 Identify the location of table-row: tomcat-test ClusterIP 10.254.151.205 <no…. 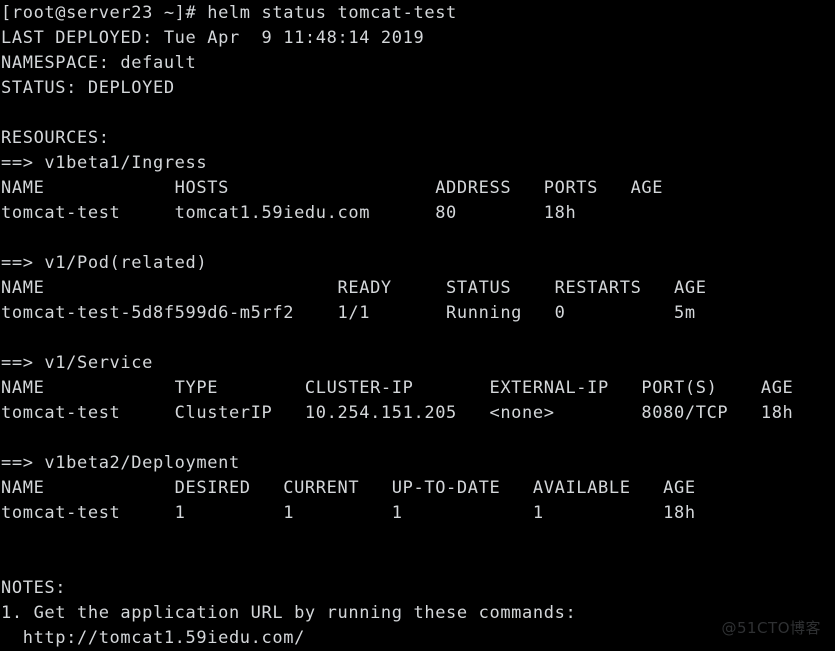
(397, 413).